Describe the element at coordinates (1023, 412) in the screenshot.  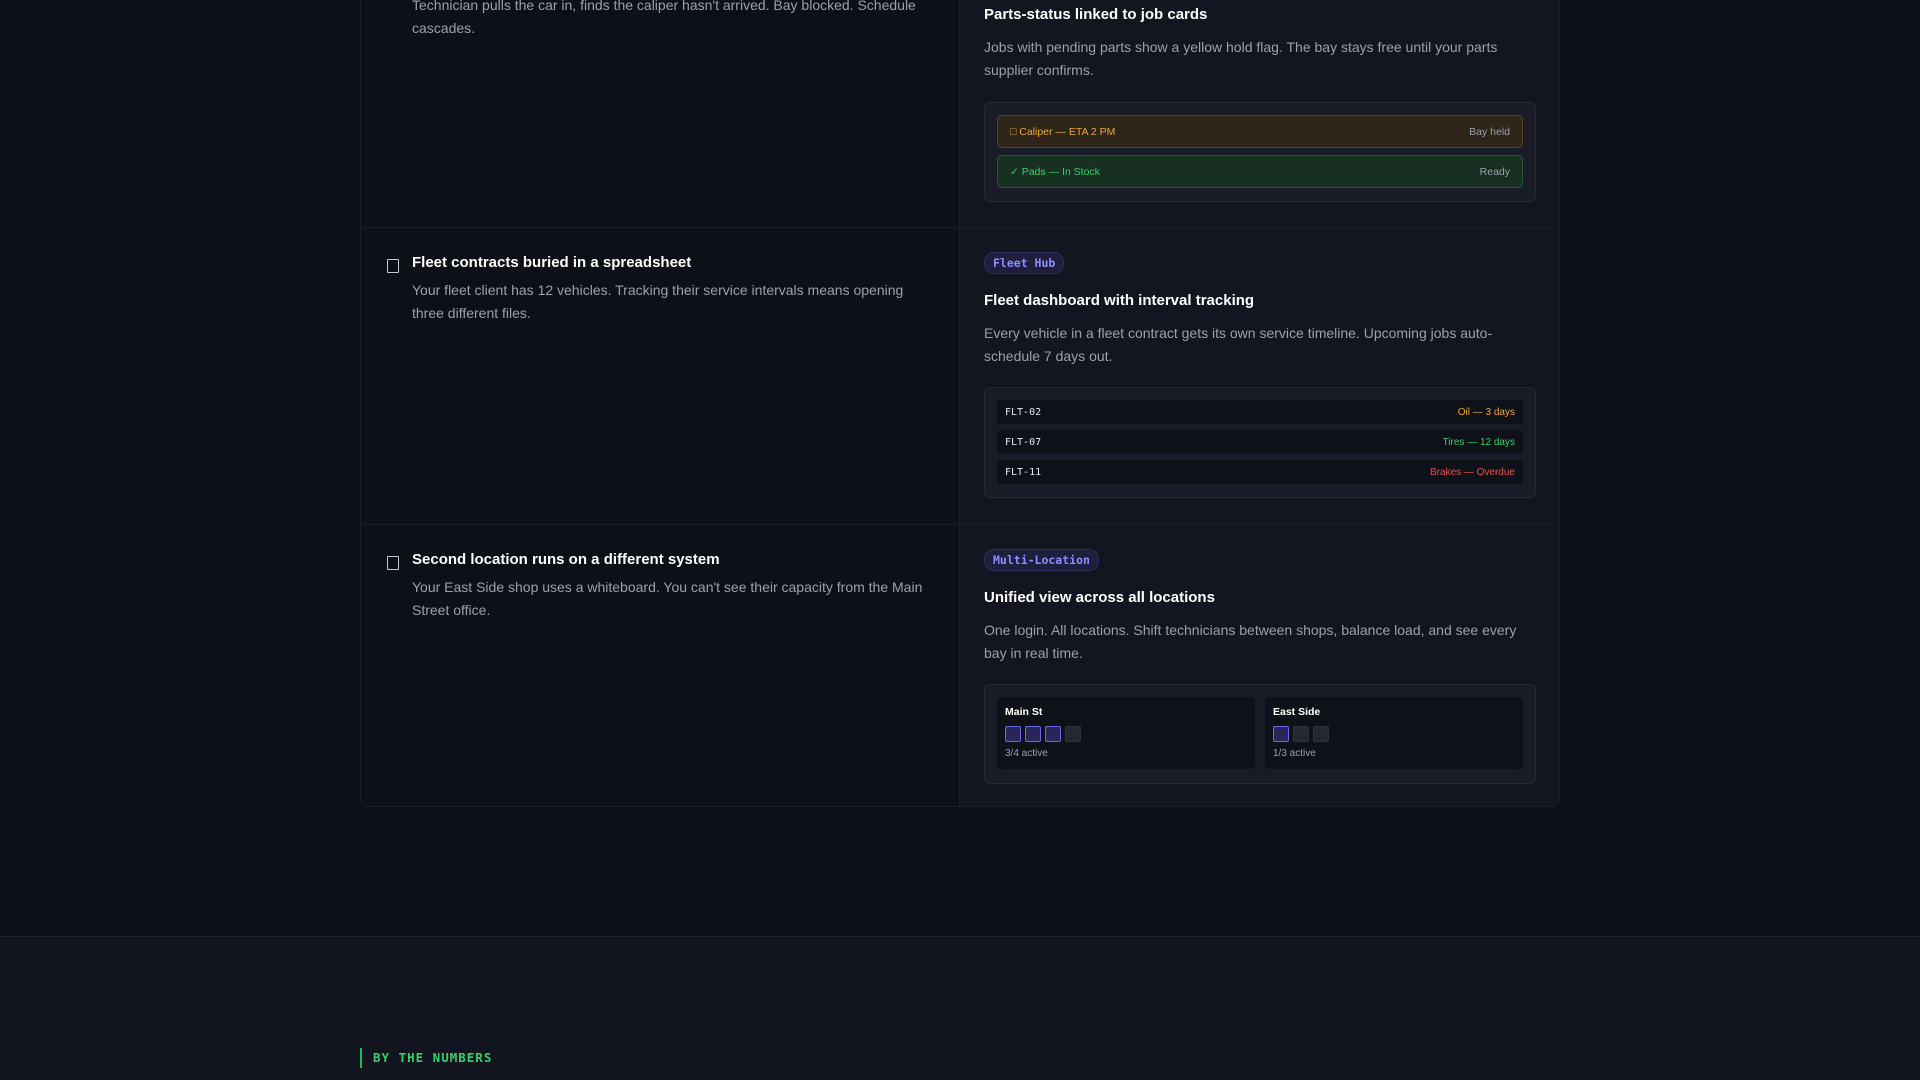
I see `fleet-vehicle-id: FLT-02` at that location.